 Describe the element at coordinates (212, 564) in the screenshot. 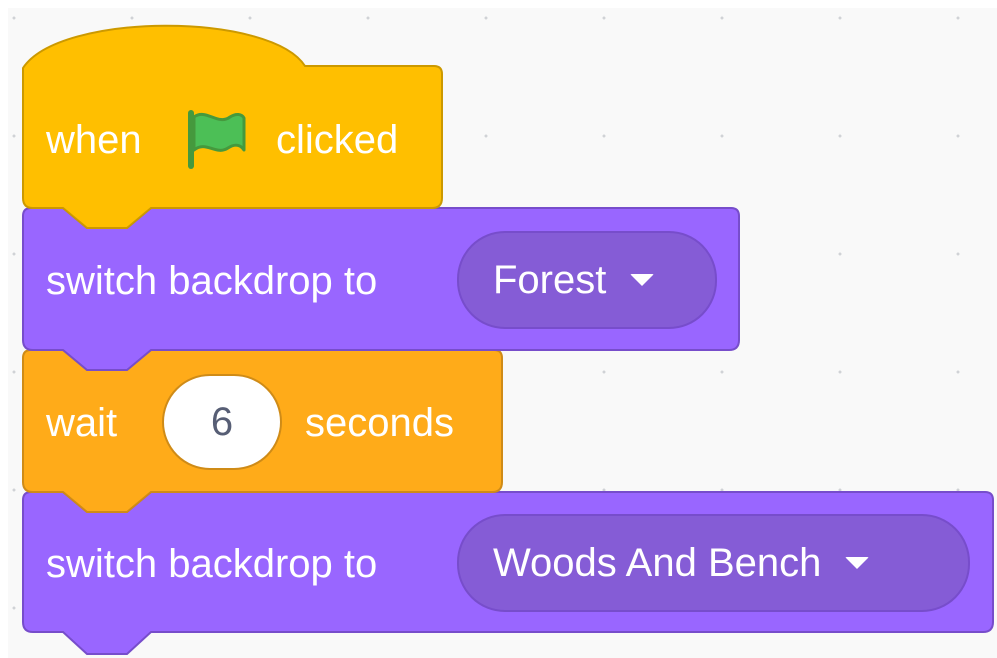

I see `switch-backdrop-label-2: switch backdrop to` at that location.